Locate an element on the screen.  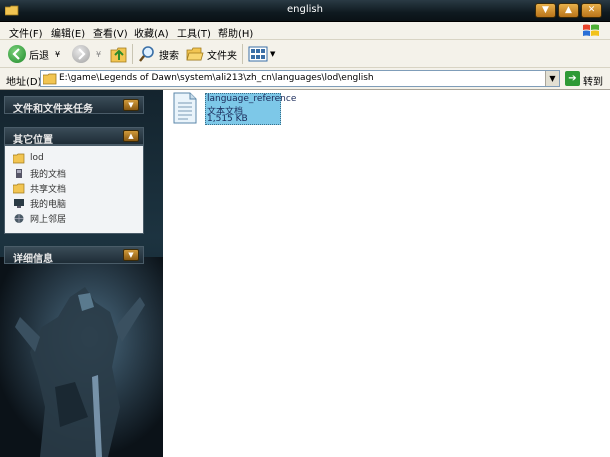
place-link-lod: lod is located at coordinates (28, 158).